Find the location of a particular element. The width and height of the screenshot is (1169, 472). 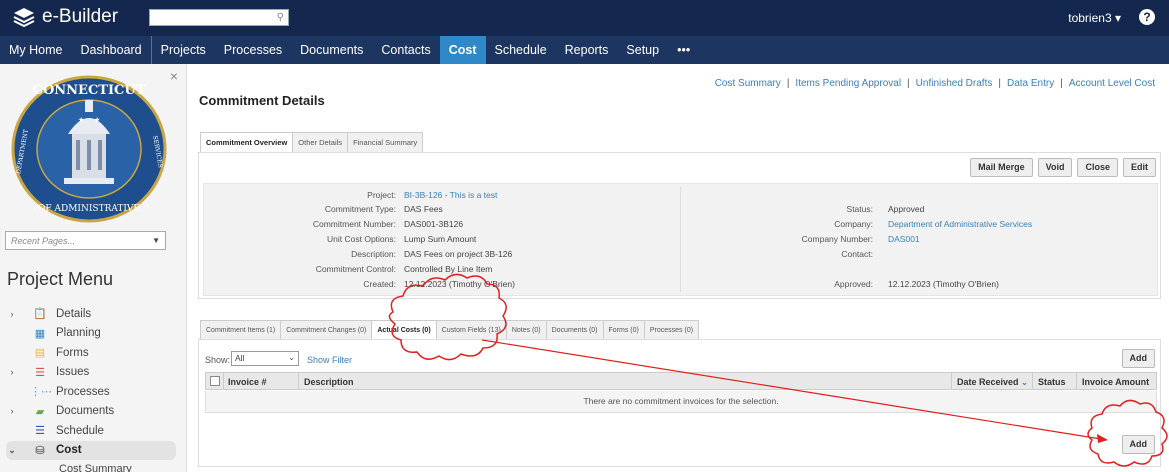

user-menu: tobrien3 ▾ is located at coordinates (1094, 18).